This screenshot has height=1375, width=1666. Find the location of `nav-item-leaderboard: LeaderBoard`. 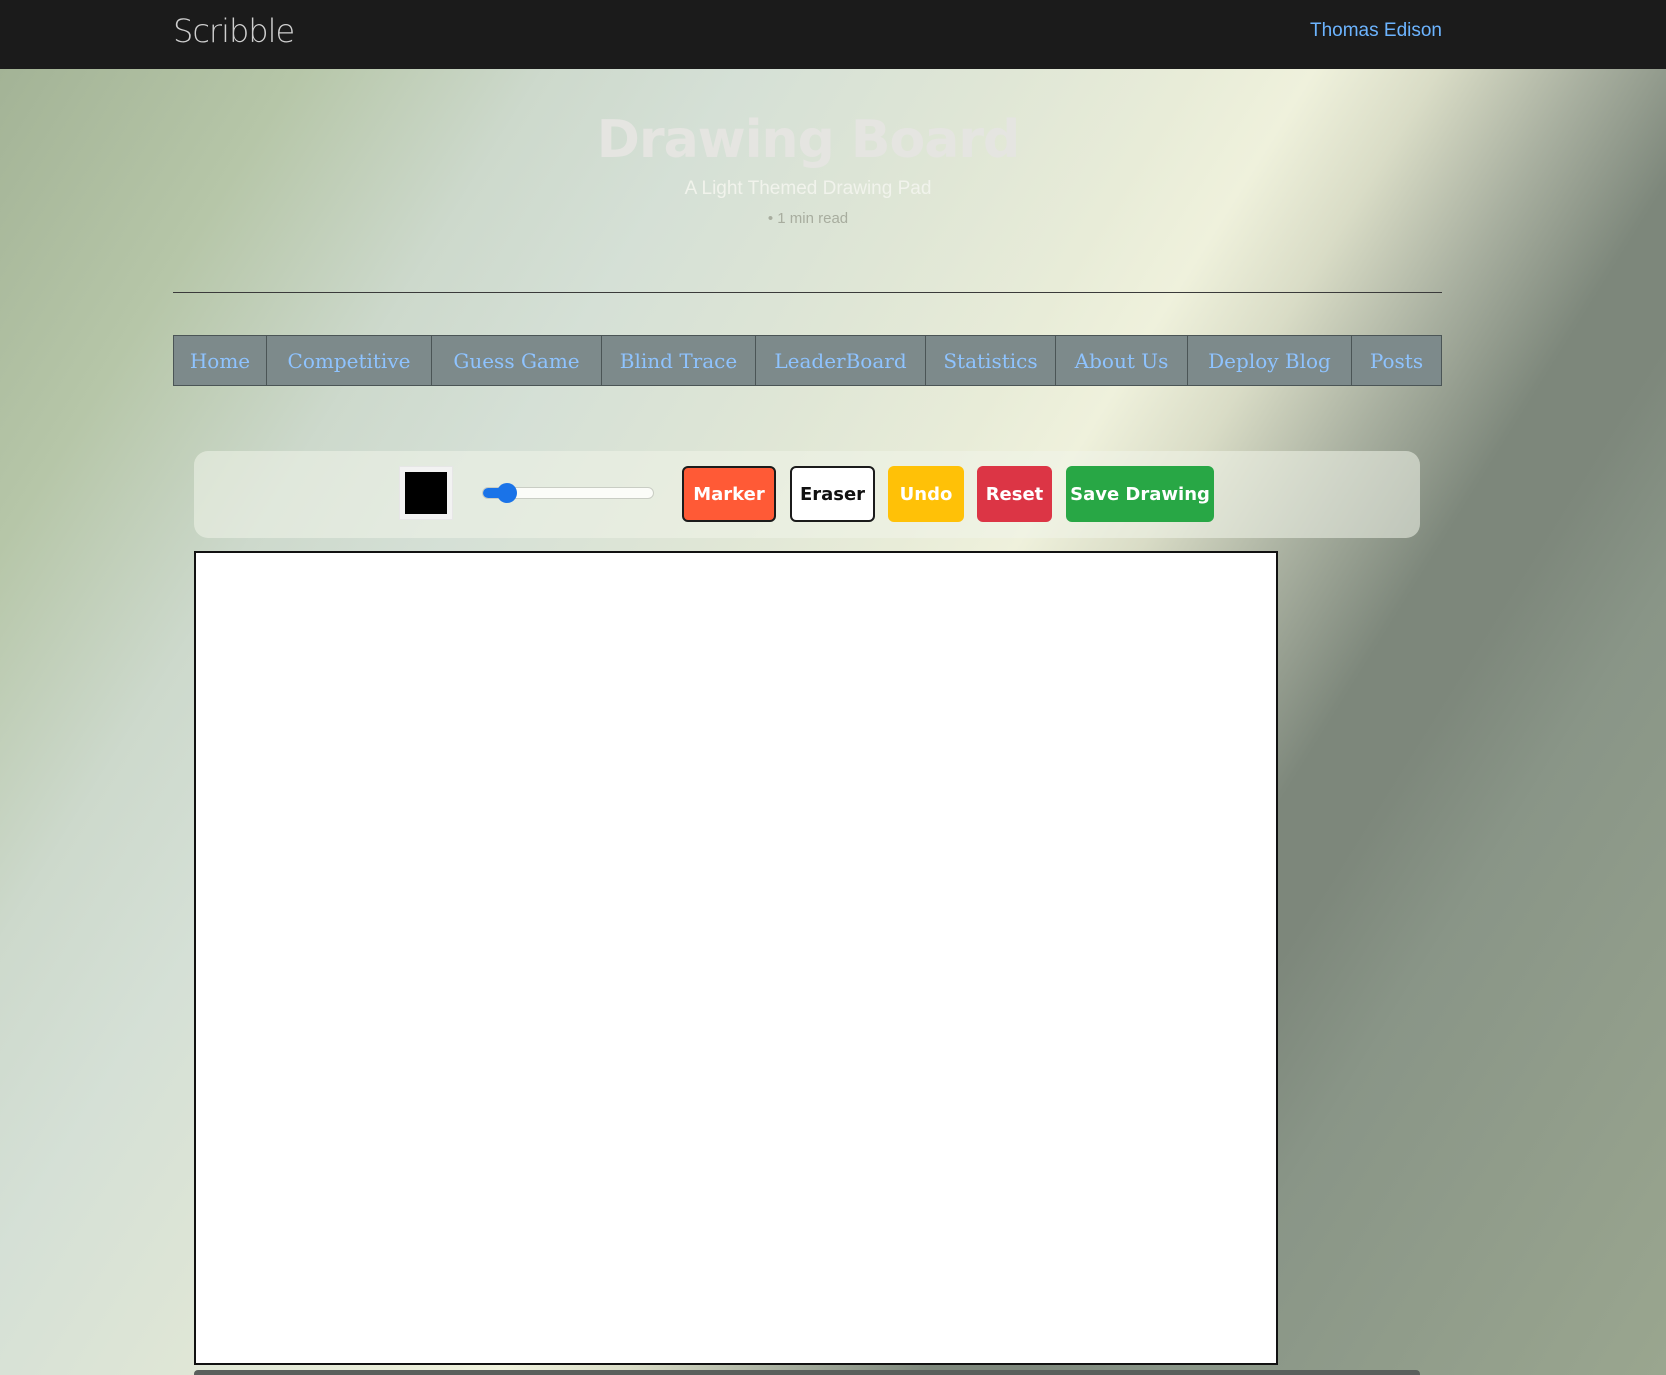

nav-item-leaderboard: LeaderBoard is located at coordinates (841, 360).